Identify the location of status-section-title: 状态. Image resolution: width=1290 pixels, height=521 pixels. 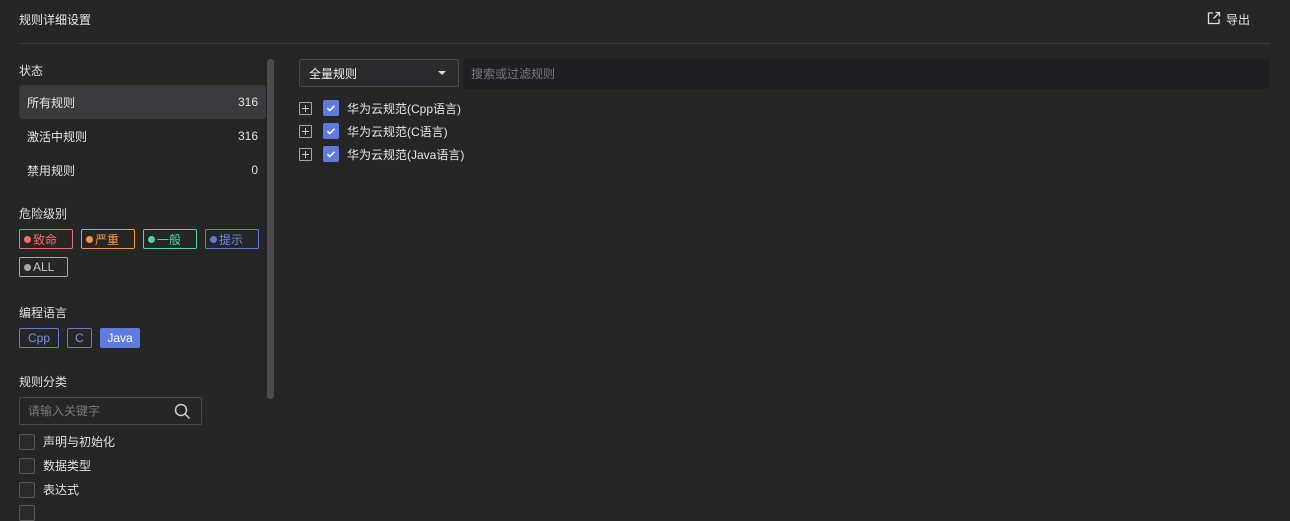
(31, 71).